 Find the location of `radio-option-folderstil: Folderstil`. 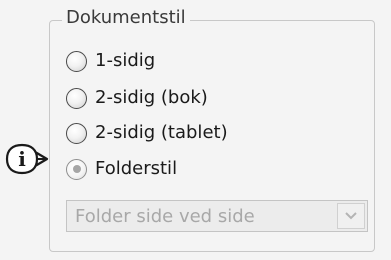

radio-option-folderstil: Folderstil is located at coordinates (121, 169).